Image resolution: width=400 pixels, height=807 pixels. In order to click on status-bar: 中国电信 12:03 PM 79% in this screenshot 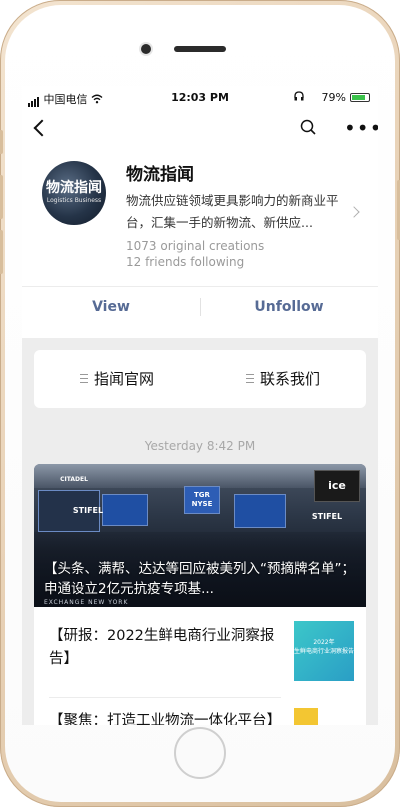, I will do `click(200, 98)`.